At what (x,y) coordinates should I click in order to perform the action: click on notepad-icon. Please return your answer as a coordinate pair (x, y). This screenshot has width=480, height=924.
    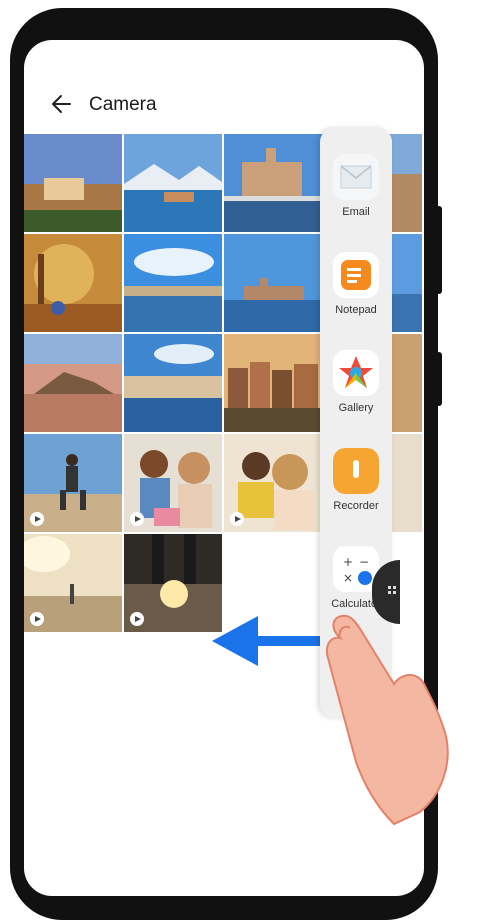
    Looking at the image, I should click on (356, 275).